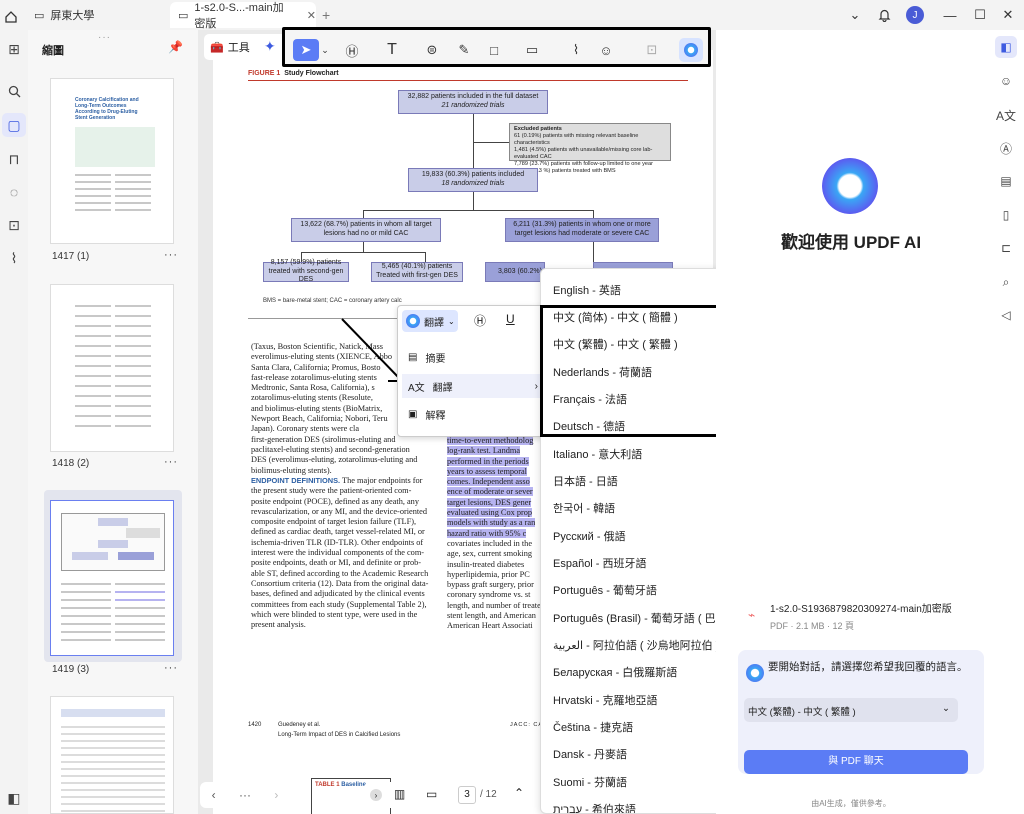  Describe the element at coordinates (230, 47) in the screenshot. I see `tools-button: 🧰 工具` at that location.